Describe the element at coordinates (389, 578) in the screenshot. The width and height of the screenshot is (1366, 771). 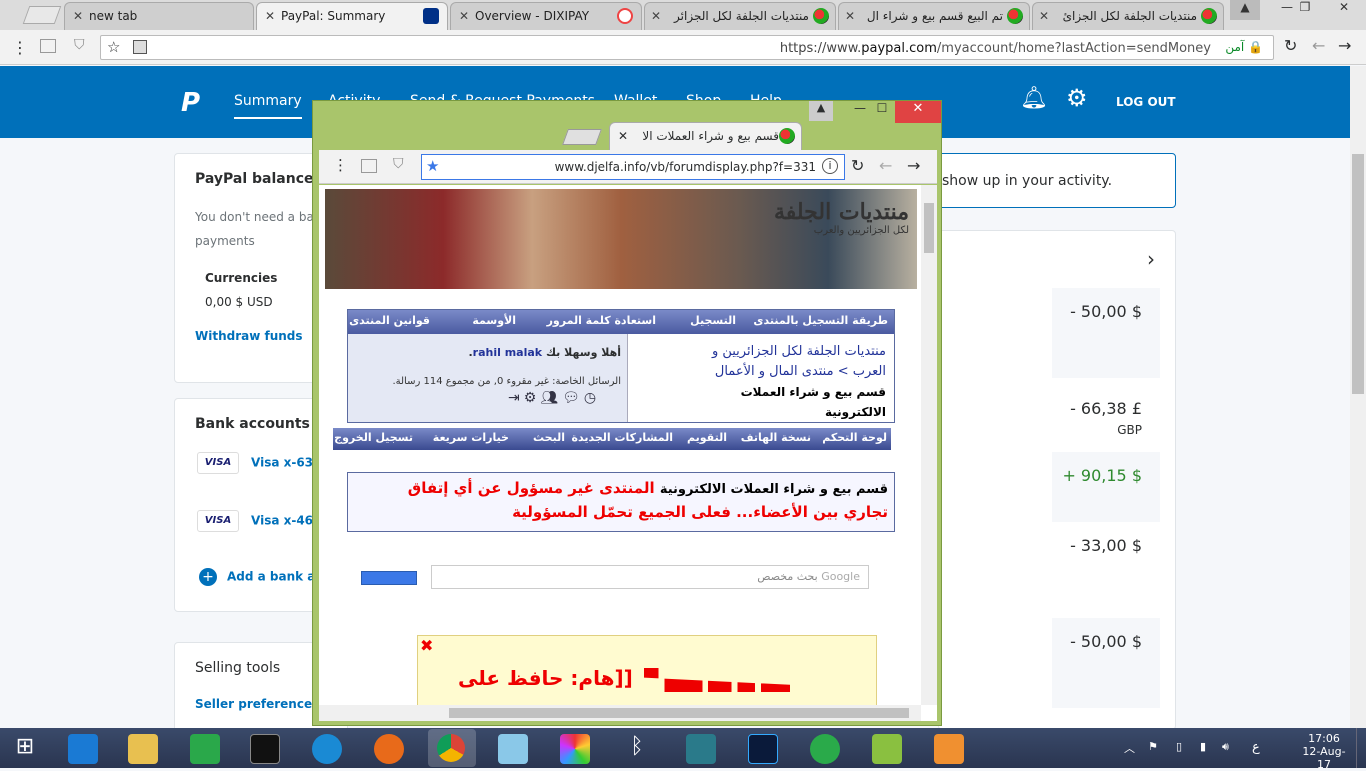
I see `search-button` at that location.